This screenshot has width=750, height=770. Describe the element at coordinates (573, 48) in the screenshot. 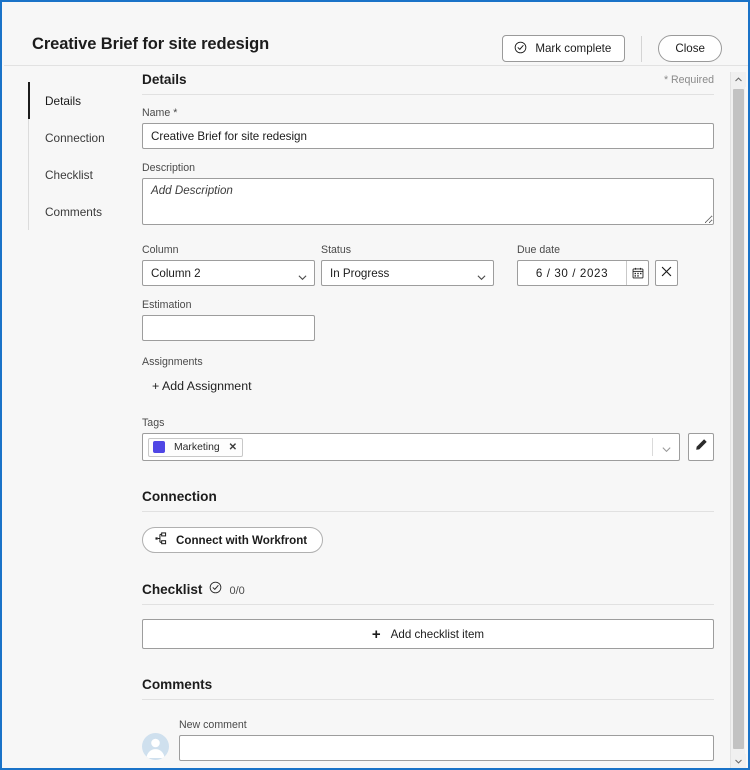

I see `mark-complete-label: Mark complete` at that location.